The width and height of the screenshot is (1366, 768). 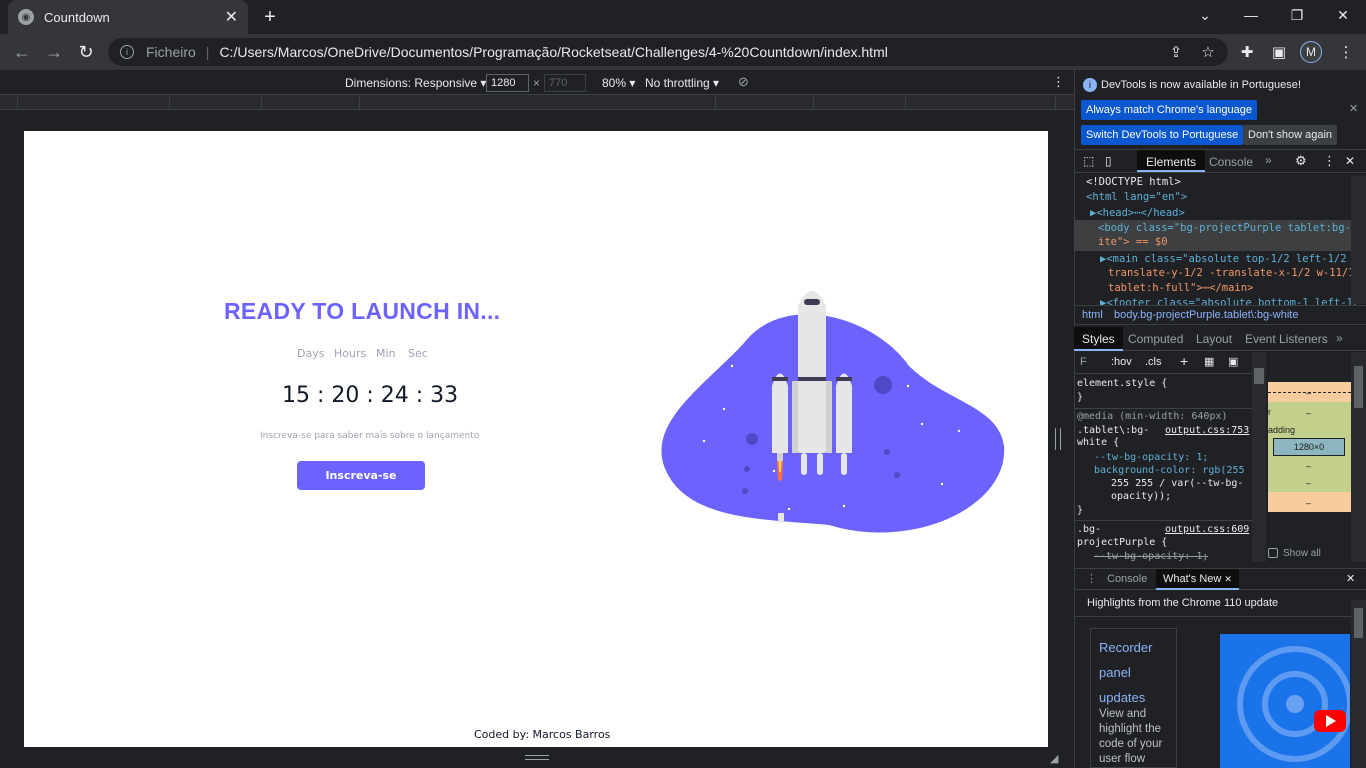 What do you see at coordinates (86, 52) in the screenshot?
I see `reload-icon: ↻` at bounding box center [86, 52].